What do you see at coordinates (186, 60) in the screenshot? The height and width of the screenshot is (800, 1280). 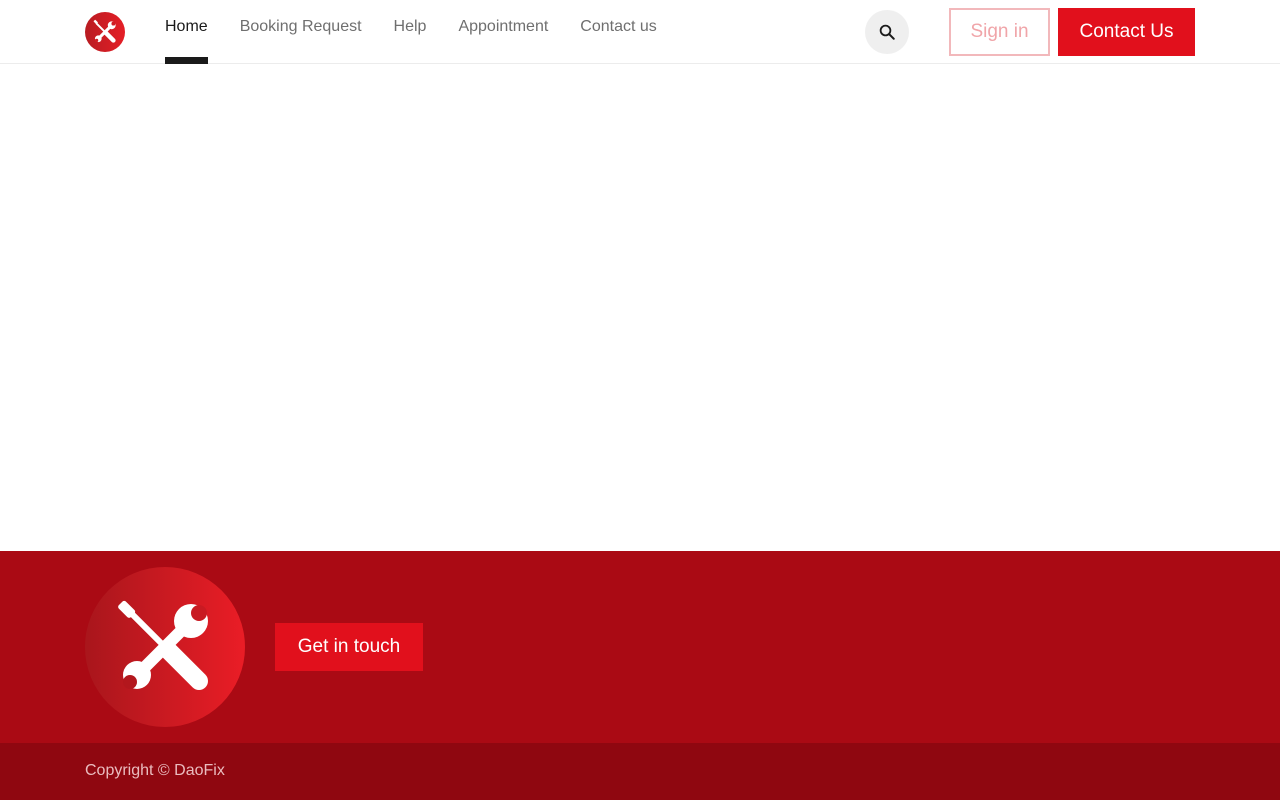 I see `active-nav-indicator` at bounding box center [186, 60].